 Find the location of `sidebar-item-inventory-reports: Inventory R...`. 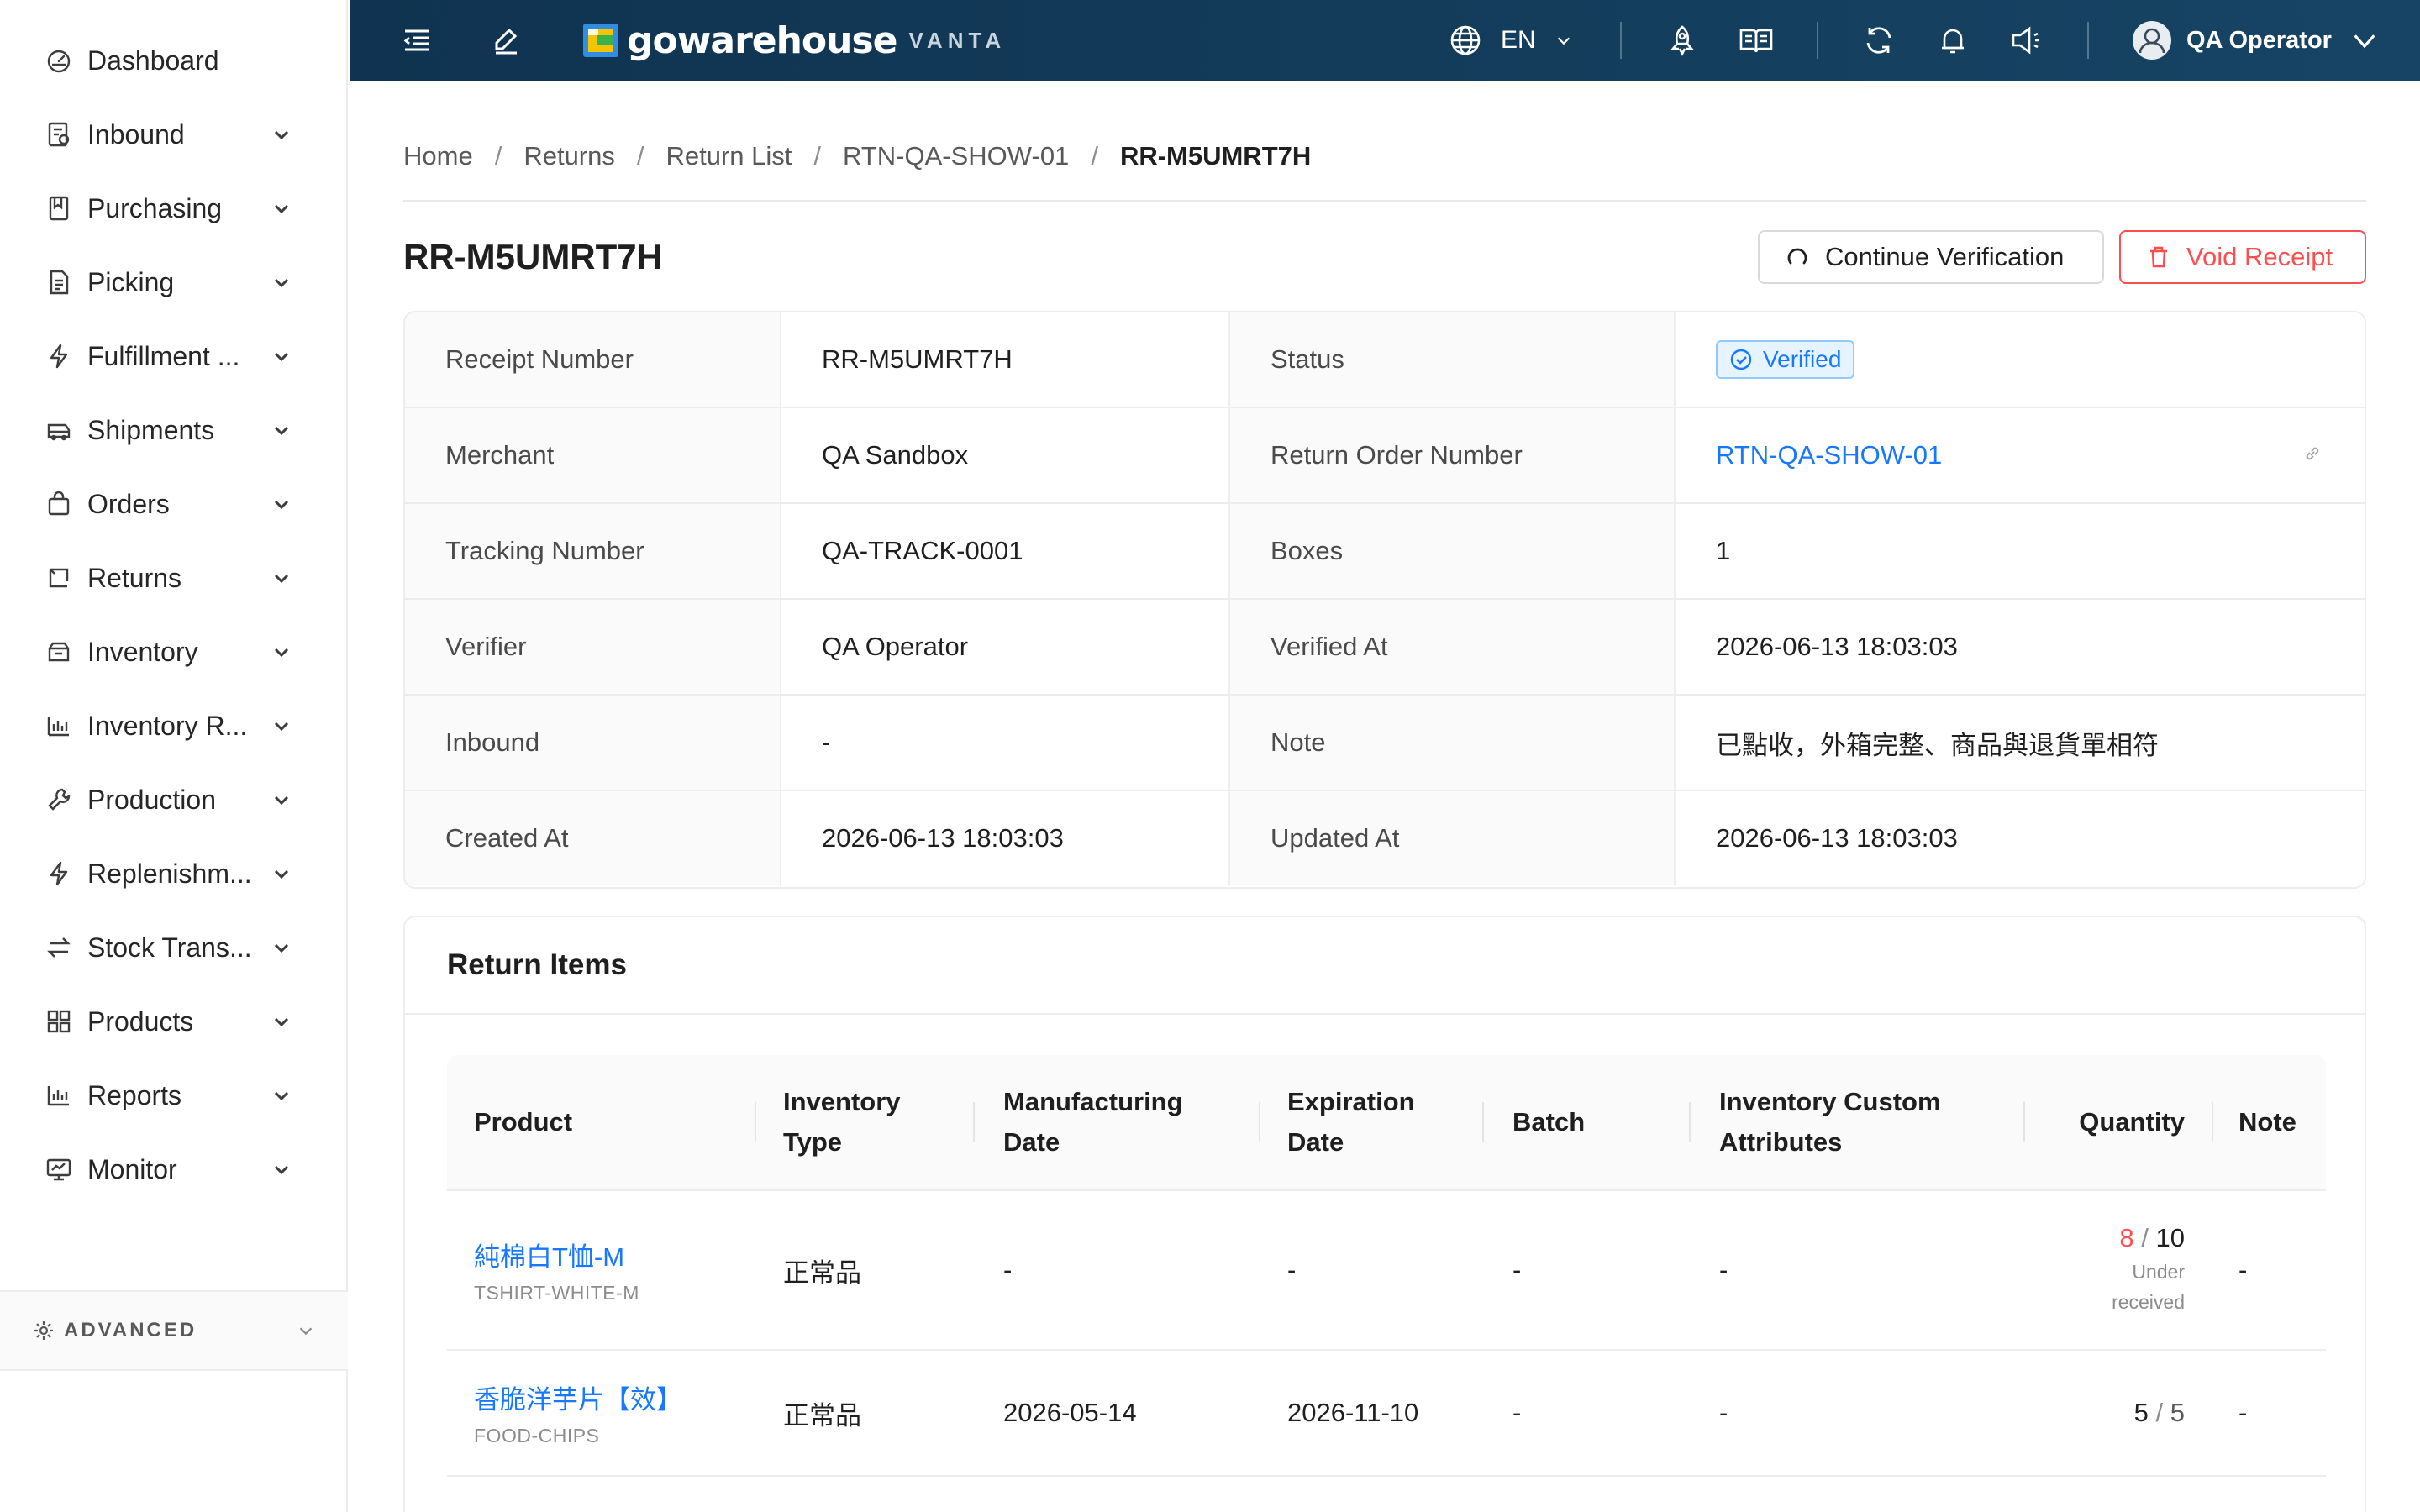

sidebar-item-inventory-reports: Inventory R... is located at coordinates (174, 726).